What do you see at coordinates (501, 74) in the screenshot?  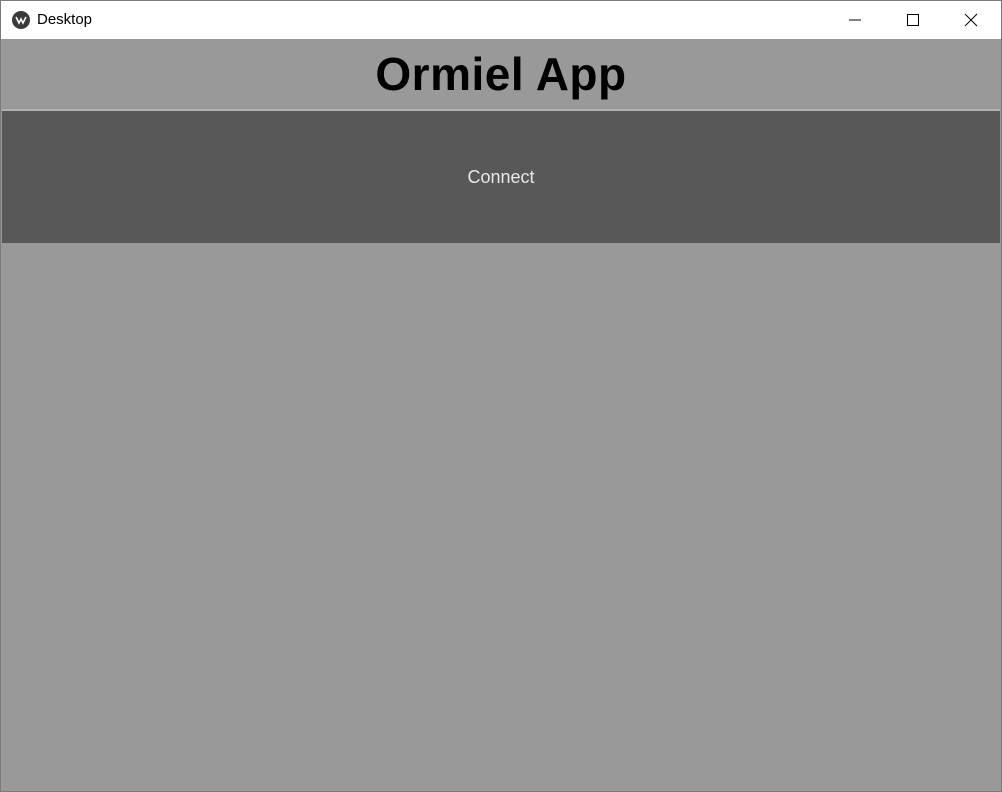 I see `app-title: Ormiel App` at bounding box center [501, 74].